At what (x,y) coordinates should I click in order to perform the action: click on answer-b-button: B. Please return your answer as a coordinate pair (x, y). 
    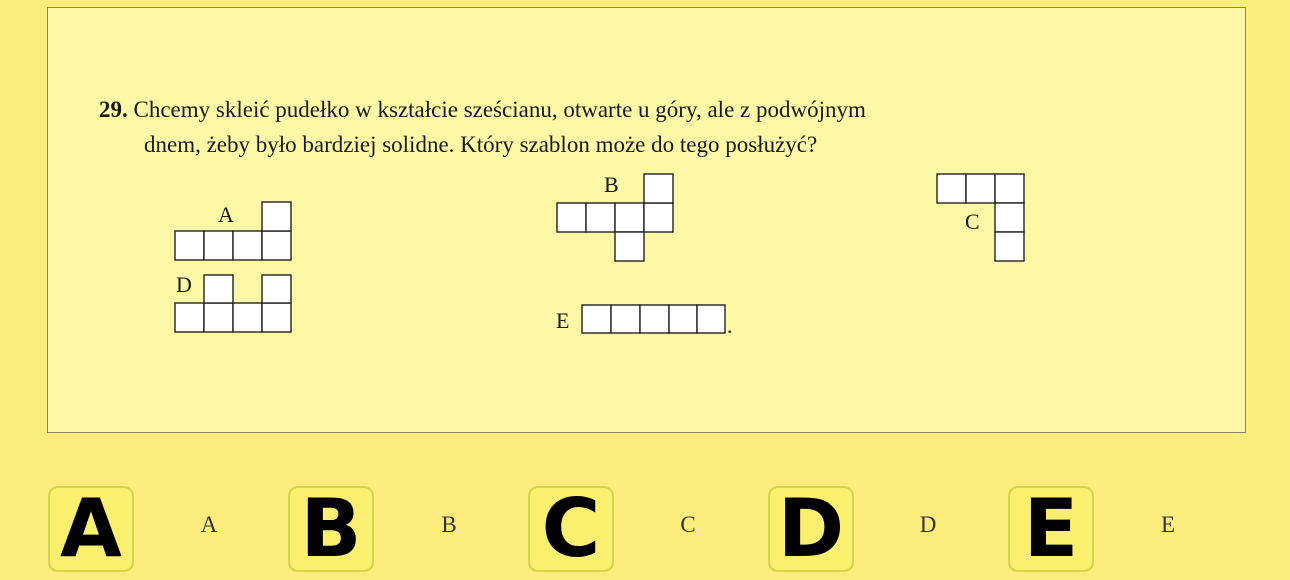
    Looking at the image, I should click on (331, 529).